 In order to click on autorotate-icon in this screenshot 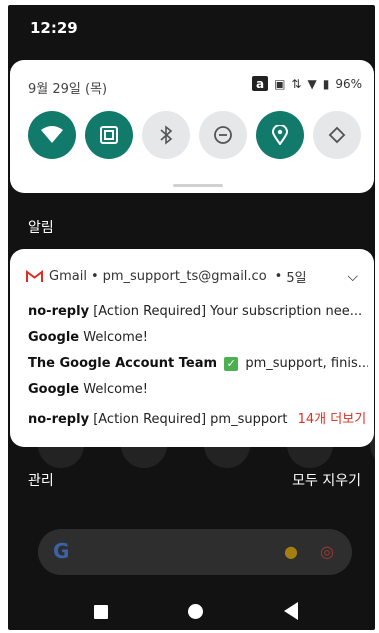, I will do `click(337, 135)`.